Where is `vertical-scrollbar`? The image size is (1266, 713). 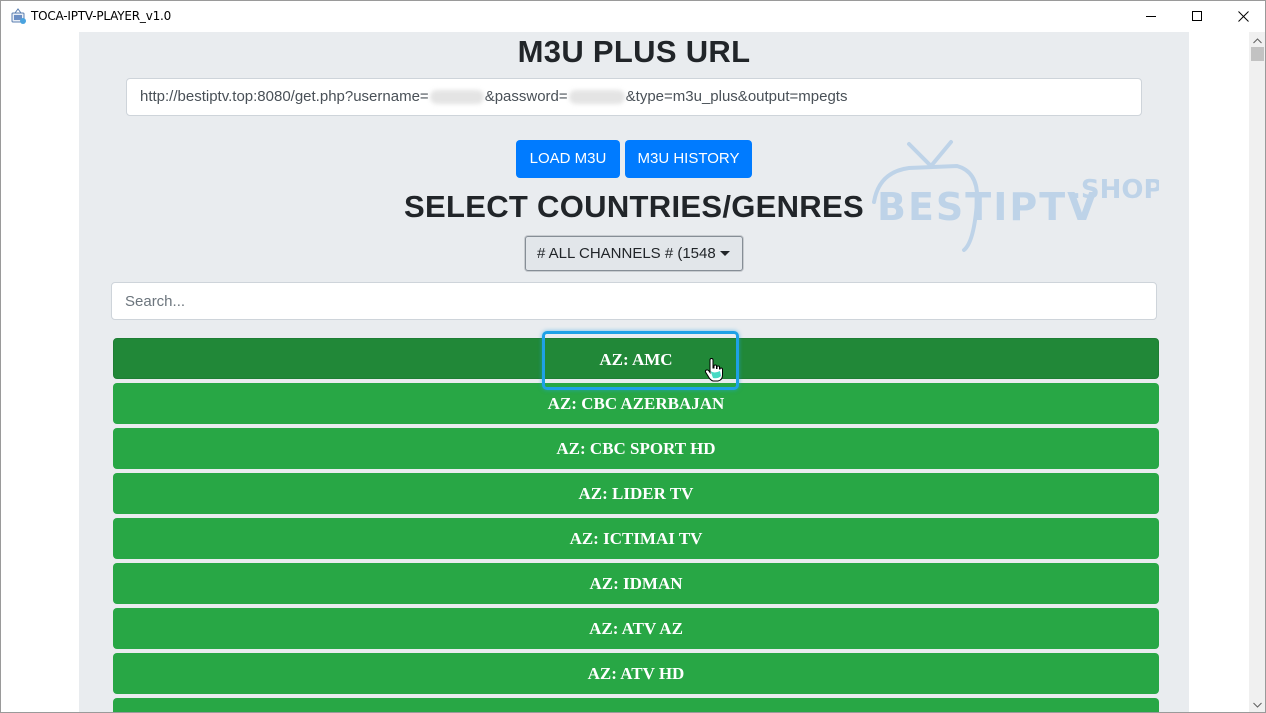
vertical-scrollbar is located at coordinates (1257, 372).